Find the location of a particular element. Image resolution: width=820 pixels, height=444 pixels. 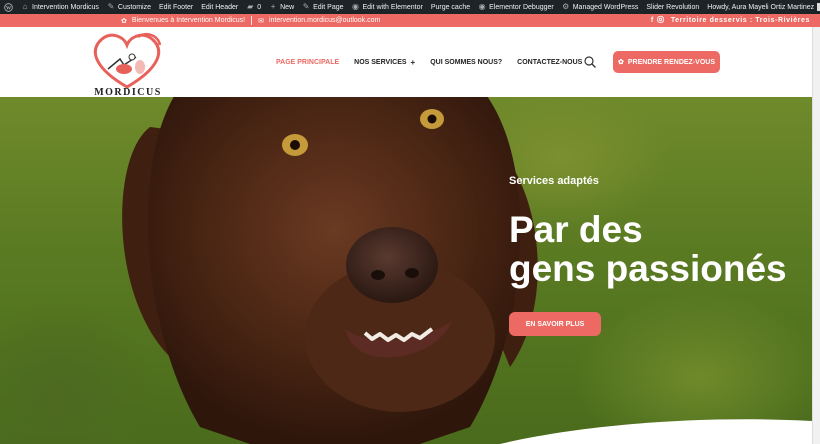

hero-heading-line-2: gens passionés is located at coordinates (648, 268).